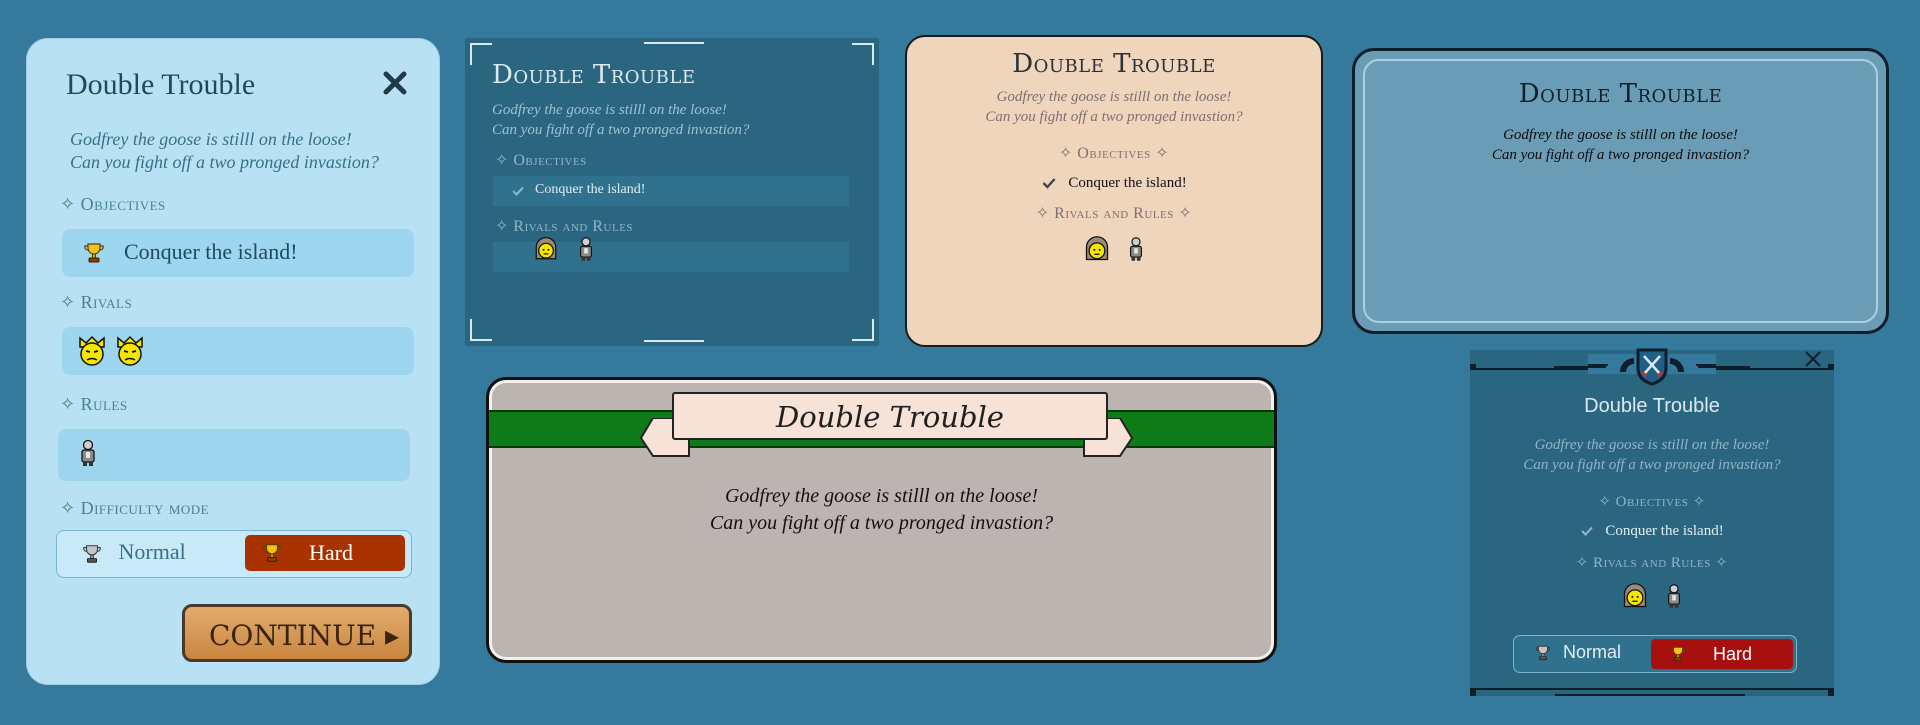 Image resolution: width=1920 pixels, height=725 pixels. Describe the element at coordinates (234, 455) in the screenshot. I see `rules-row` at that location.